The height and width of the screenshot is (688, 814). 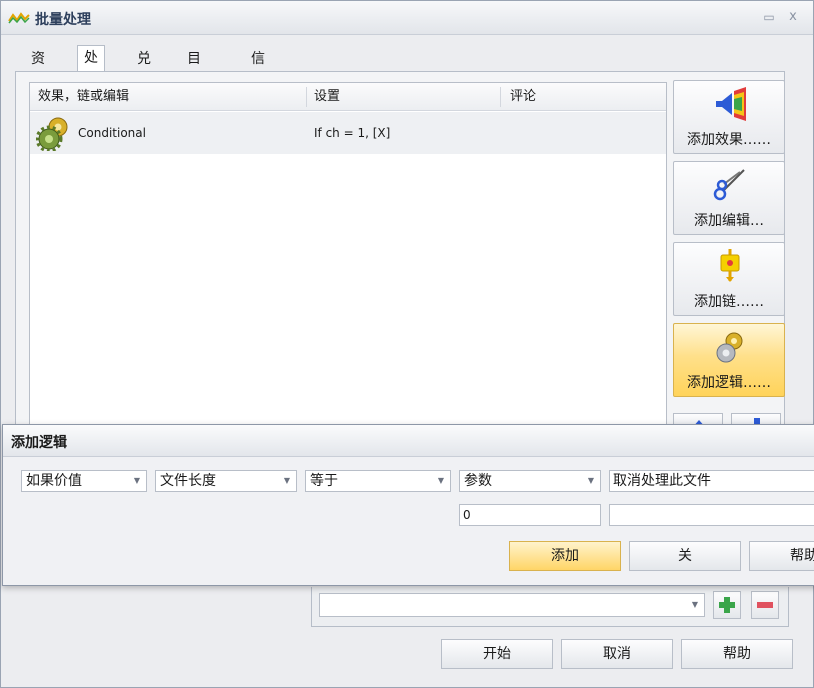 I want to click on column-header-settings: 设置, so click(x=327, y=97).